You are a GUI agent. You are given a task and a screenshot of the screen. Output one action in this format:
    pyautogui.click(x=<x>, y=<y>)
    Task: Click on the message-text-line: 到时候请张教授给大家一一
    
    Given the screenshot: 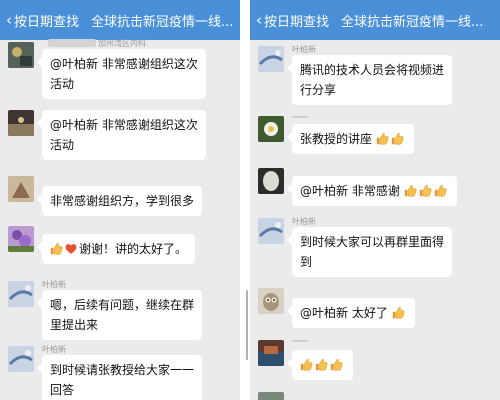 What is the action you would take?
    pyautogui.click(x=122, y=370)
    